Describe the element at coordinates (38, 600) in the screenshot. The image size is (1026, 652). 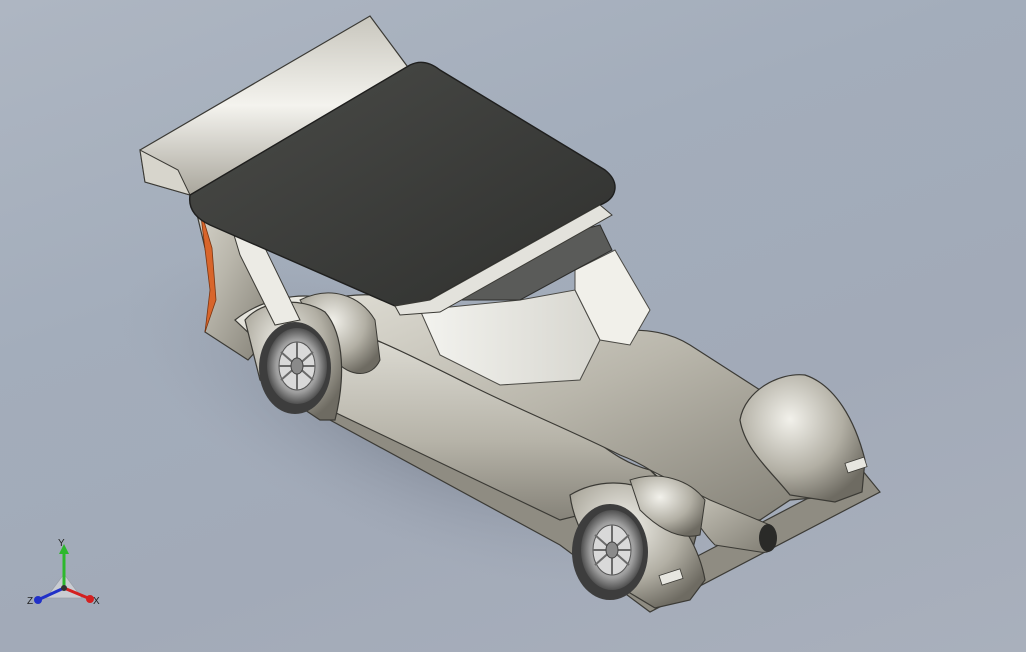
I see `z-axis-end` at that location.